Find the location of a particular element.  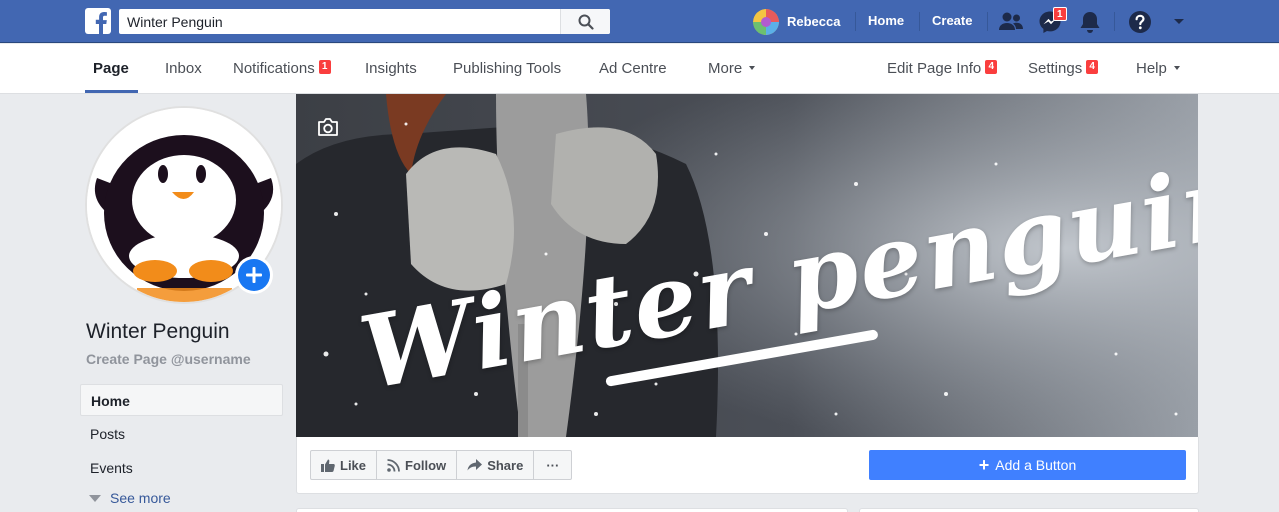

help-icon is located at coordinates (1140, 22).